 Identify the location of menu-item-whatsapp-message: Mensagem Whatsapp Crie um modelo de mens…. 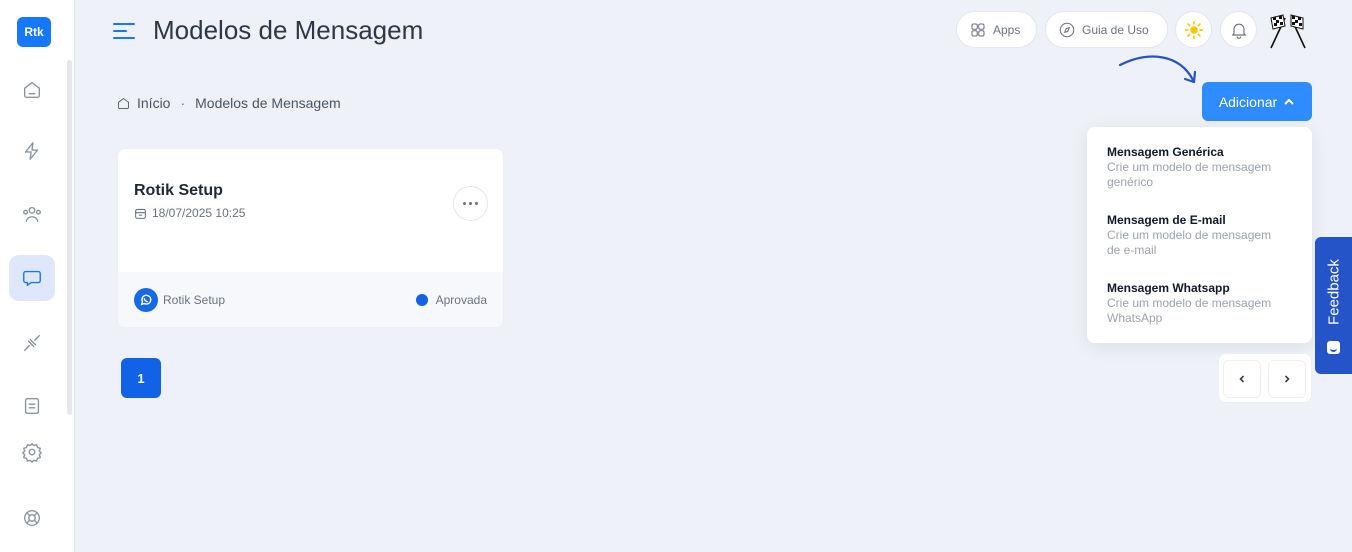
(1202, 303).